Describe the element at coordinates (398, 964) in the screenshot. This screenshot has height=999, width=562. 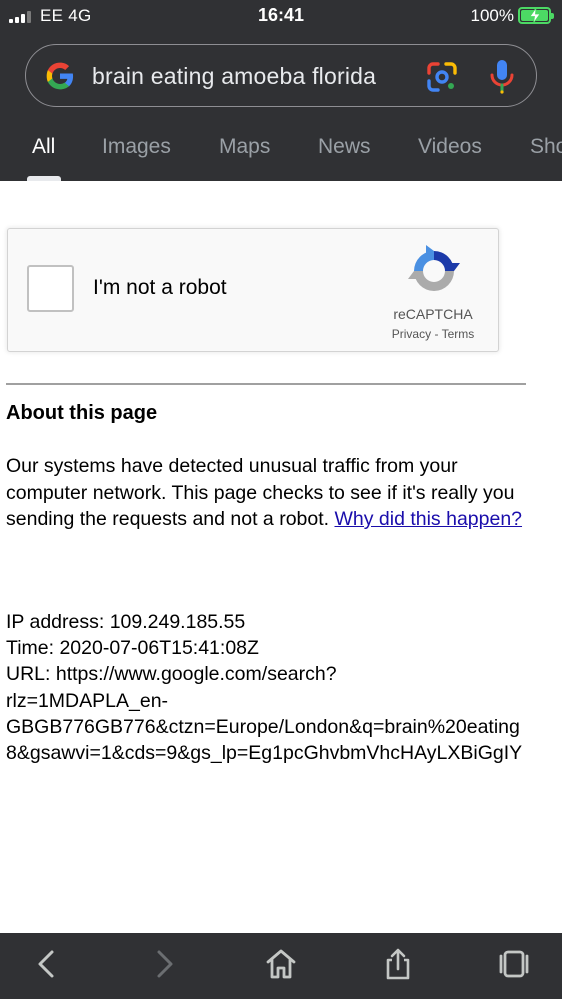
I see `share-icon` at that location.